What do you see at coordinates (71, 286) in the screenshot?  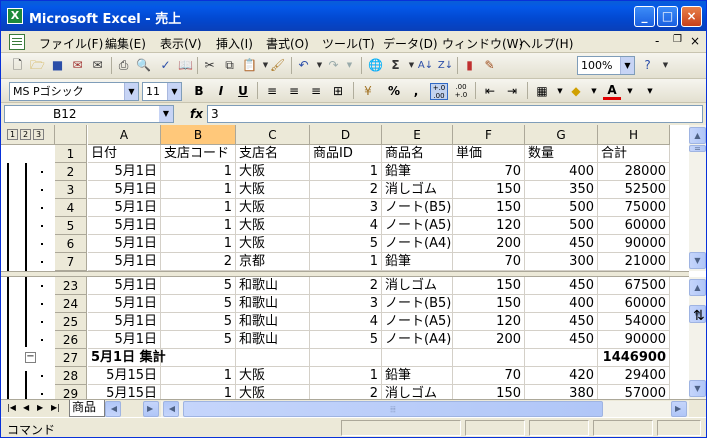 I see `row-header: 23` at bounding box center [71, 286].